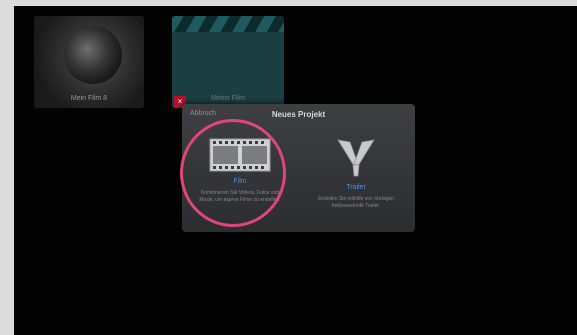 The width and height of the screenshot is (577, 335). Describe the element at coordinates (228, 24) in the screenshot. I see `clapperboard-image` at that location.